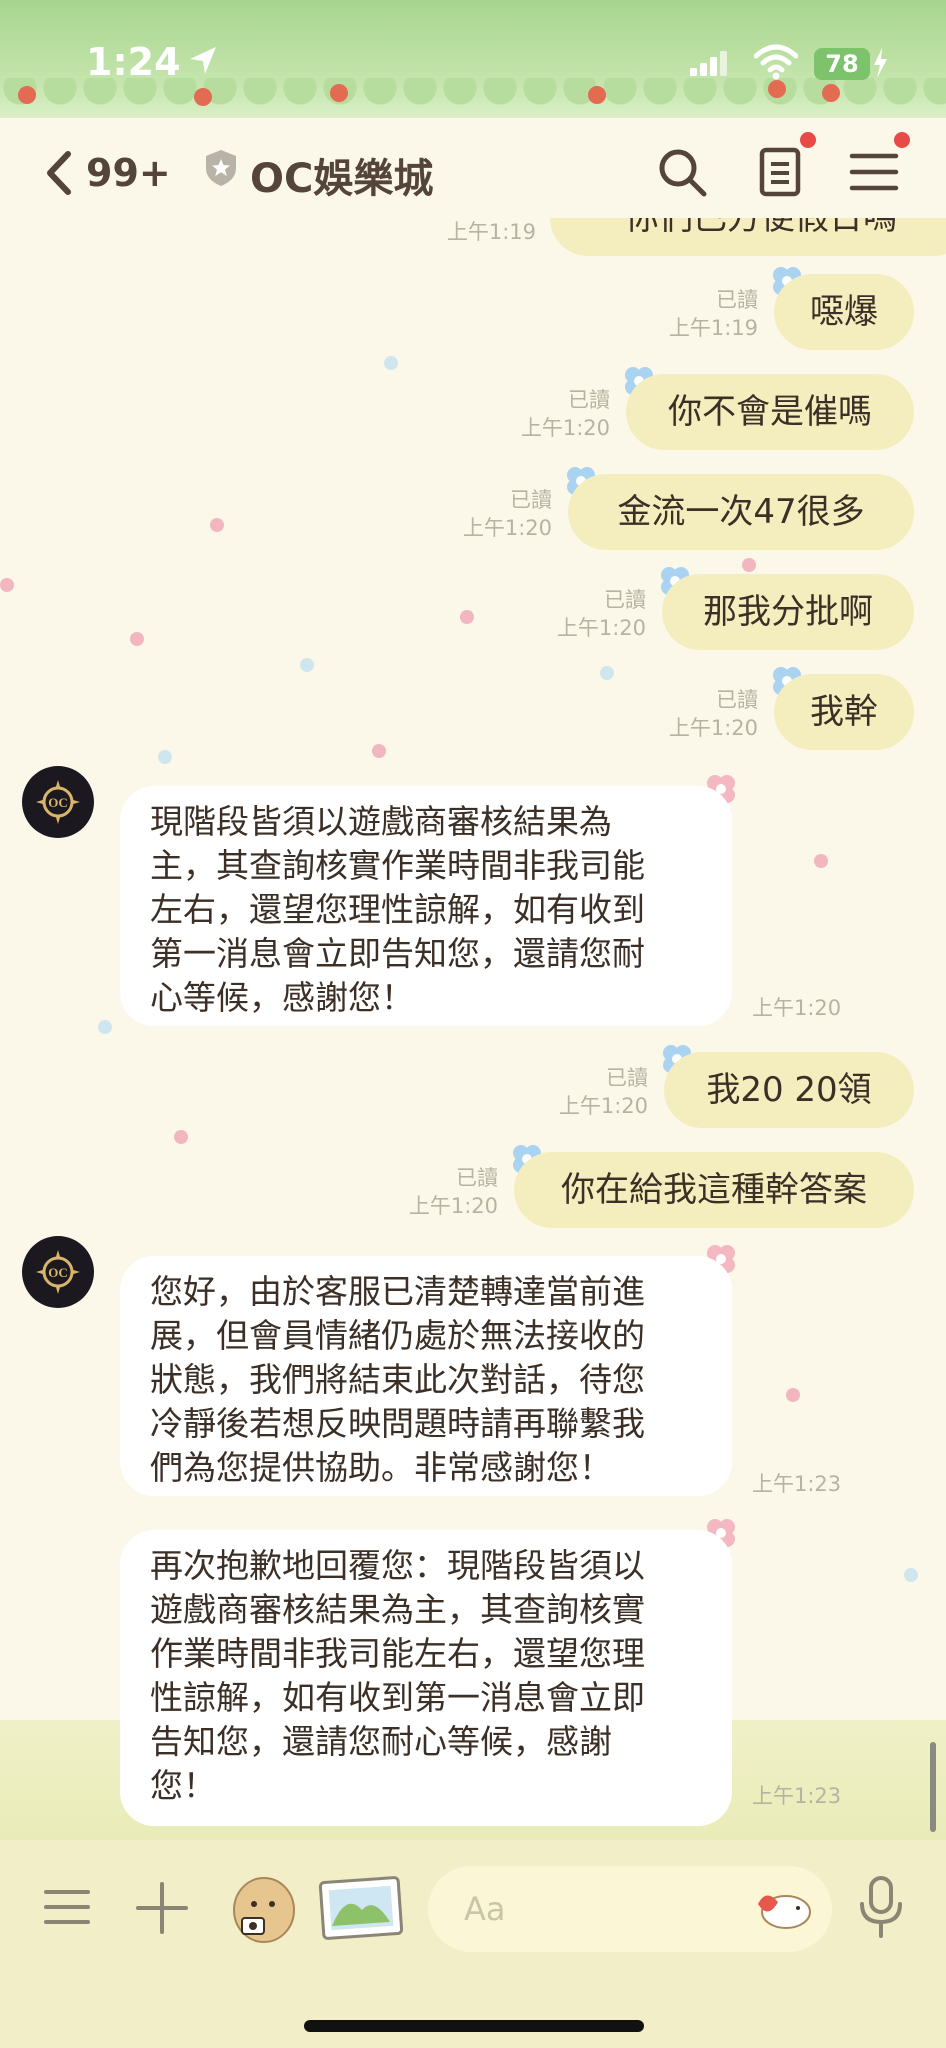 This screenshot has width=946, height=2048. Describe the element at coordinates (844, 312) in the screenshot. I see `sent-message: 噁爆` at that location.